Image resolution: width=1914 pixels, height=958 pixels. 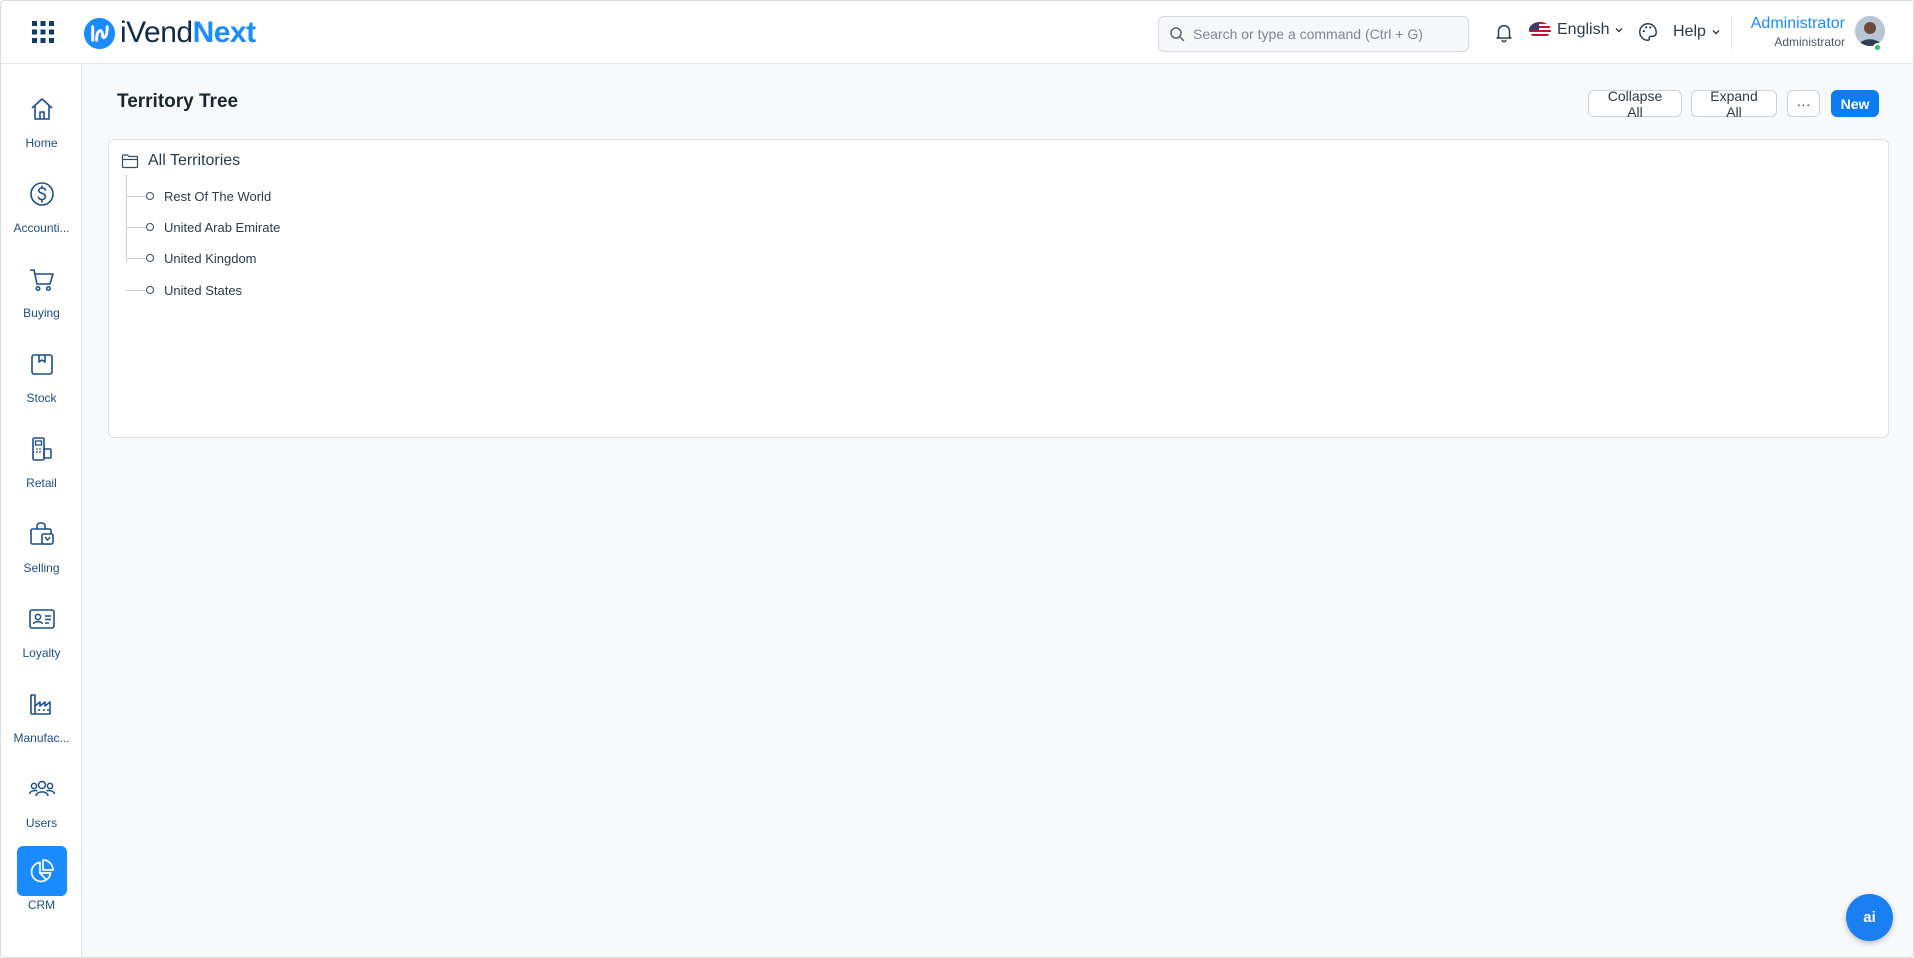 I want to click on user-avatar-icon, so click(x=1870, y=31).